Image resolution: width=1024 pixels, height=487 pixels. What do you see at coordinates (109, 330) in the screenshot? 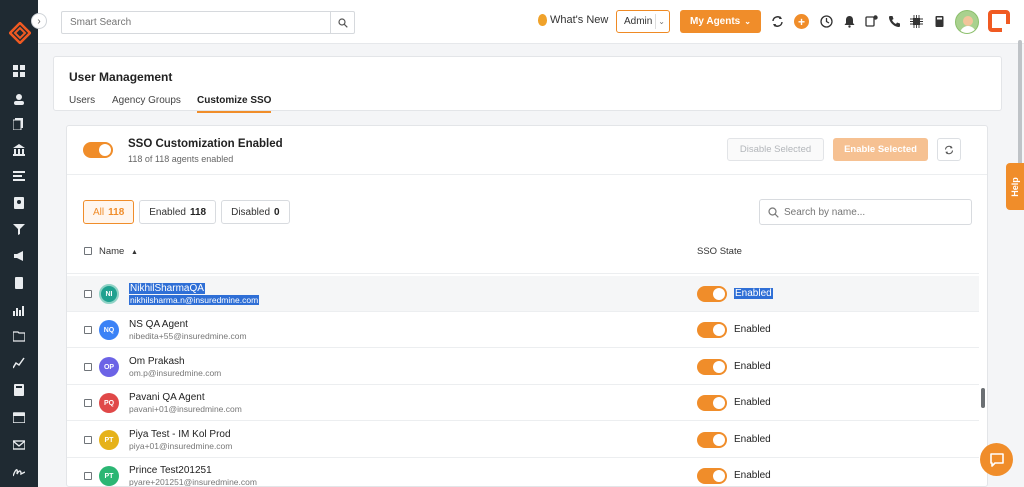
I see `agent-avatar: NQ` at bounding box center [109, 330].